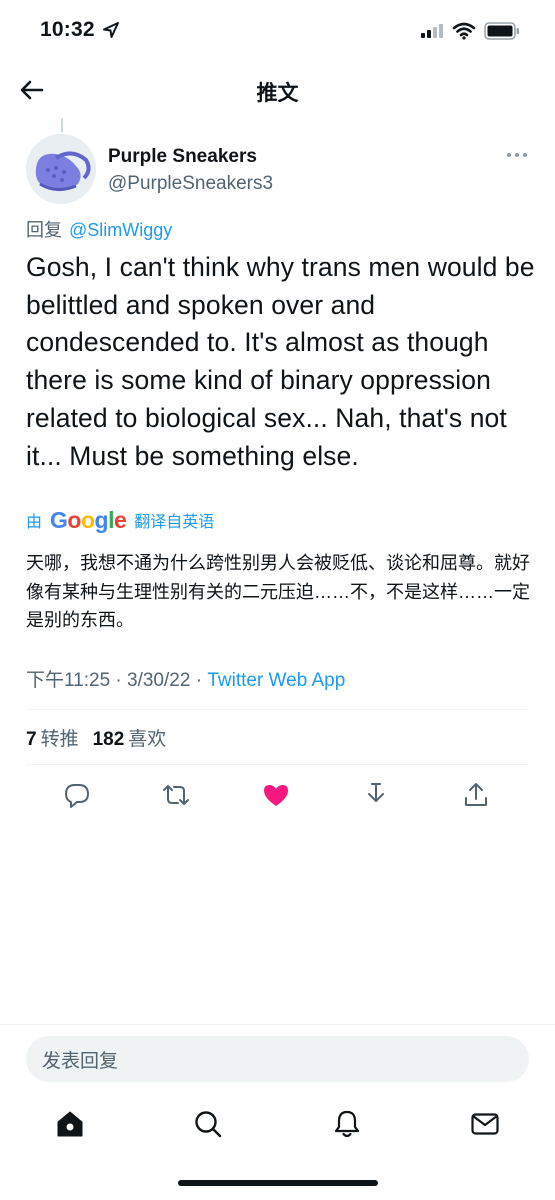  What do you see at coordinates (80, 1061) in the screenshot?
I see `reply-placeholder: 发表回复` at bounding box center [80, 1061].